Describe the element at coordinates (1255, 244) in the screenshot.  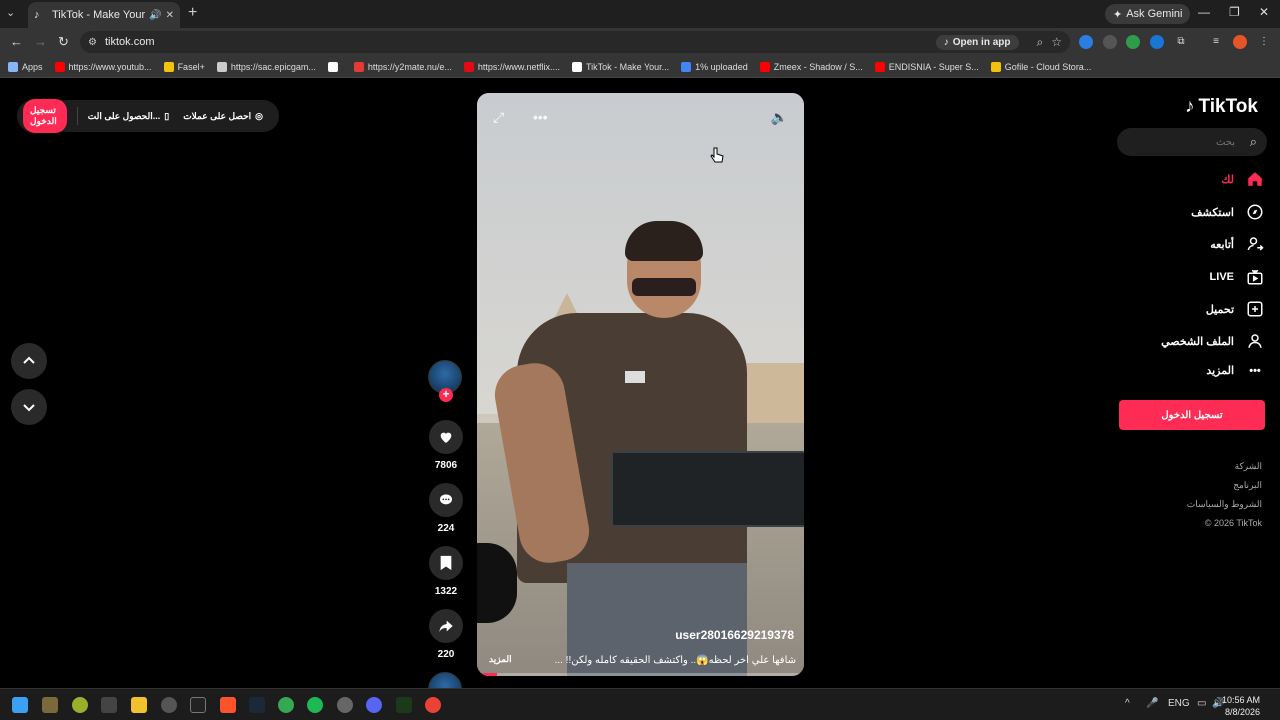
I see `following-icon` at that location.